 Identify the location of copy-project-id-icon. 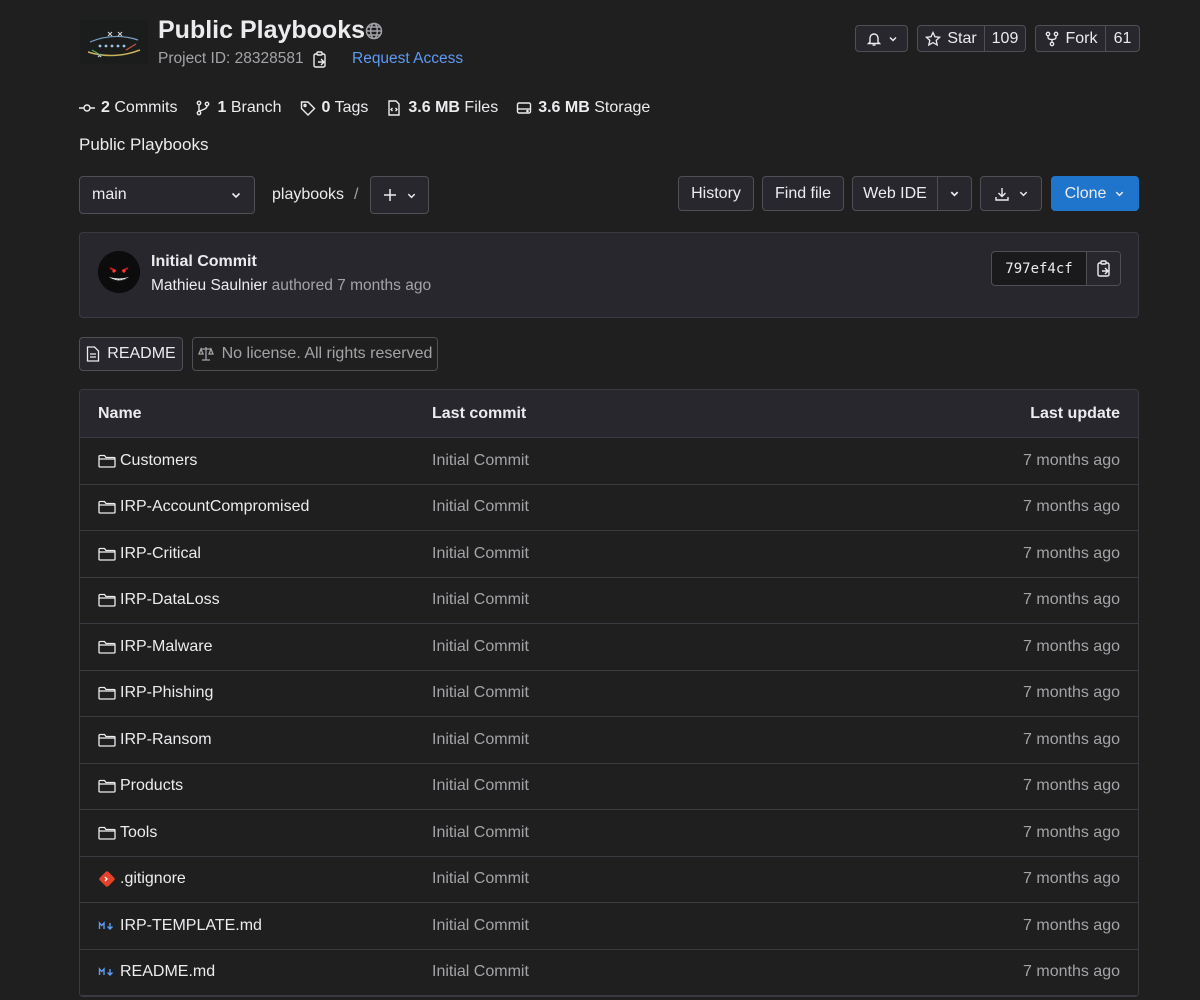
(320, 60).